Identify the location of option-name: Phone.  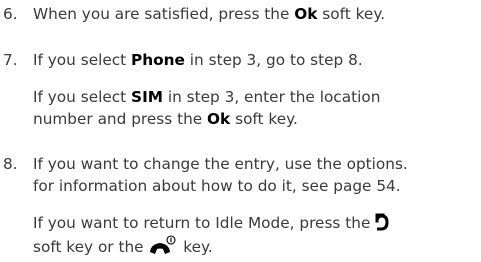
(158, 60).